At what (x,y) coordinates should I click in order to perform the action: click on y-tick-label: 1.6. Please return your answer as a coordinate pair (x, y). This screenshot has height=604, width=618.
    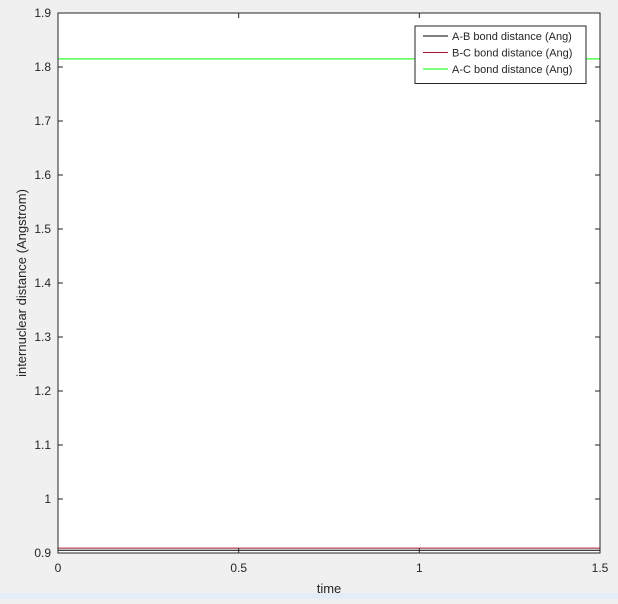
    Looking at the image, I should click on (42, 175).